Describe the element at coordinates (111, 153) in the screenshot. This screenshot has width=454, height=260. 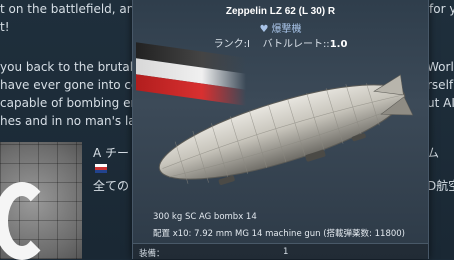
I see `post-title: A チー` at that location.